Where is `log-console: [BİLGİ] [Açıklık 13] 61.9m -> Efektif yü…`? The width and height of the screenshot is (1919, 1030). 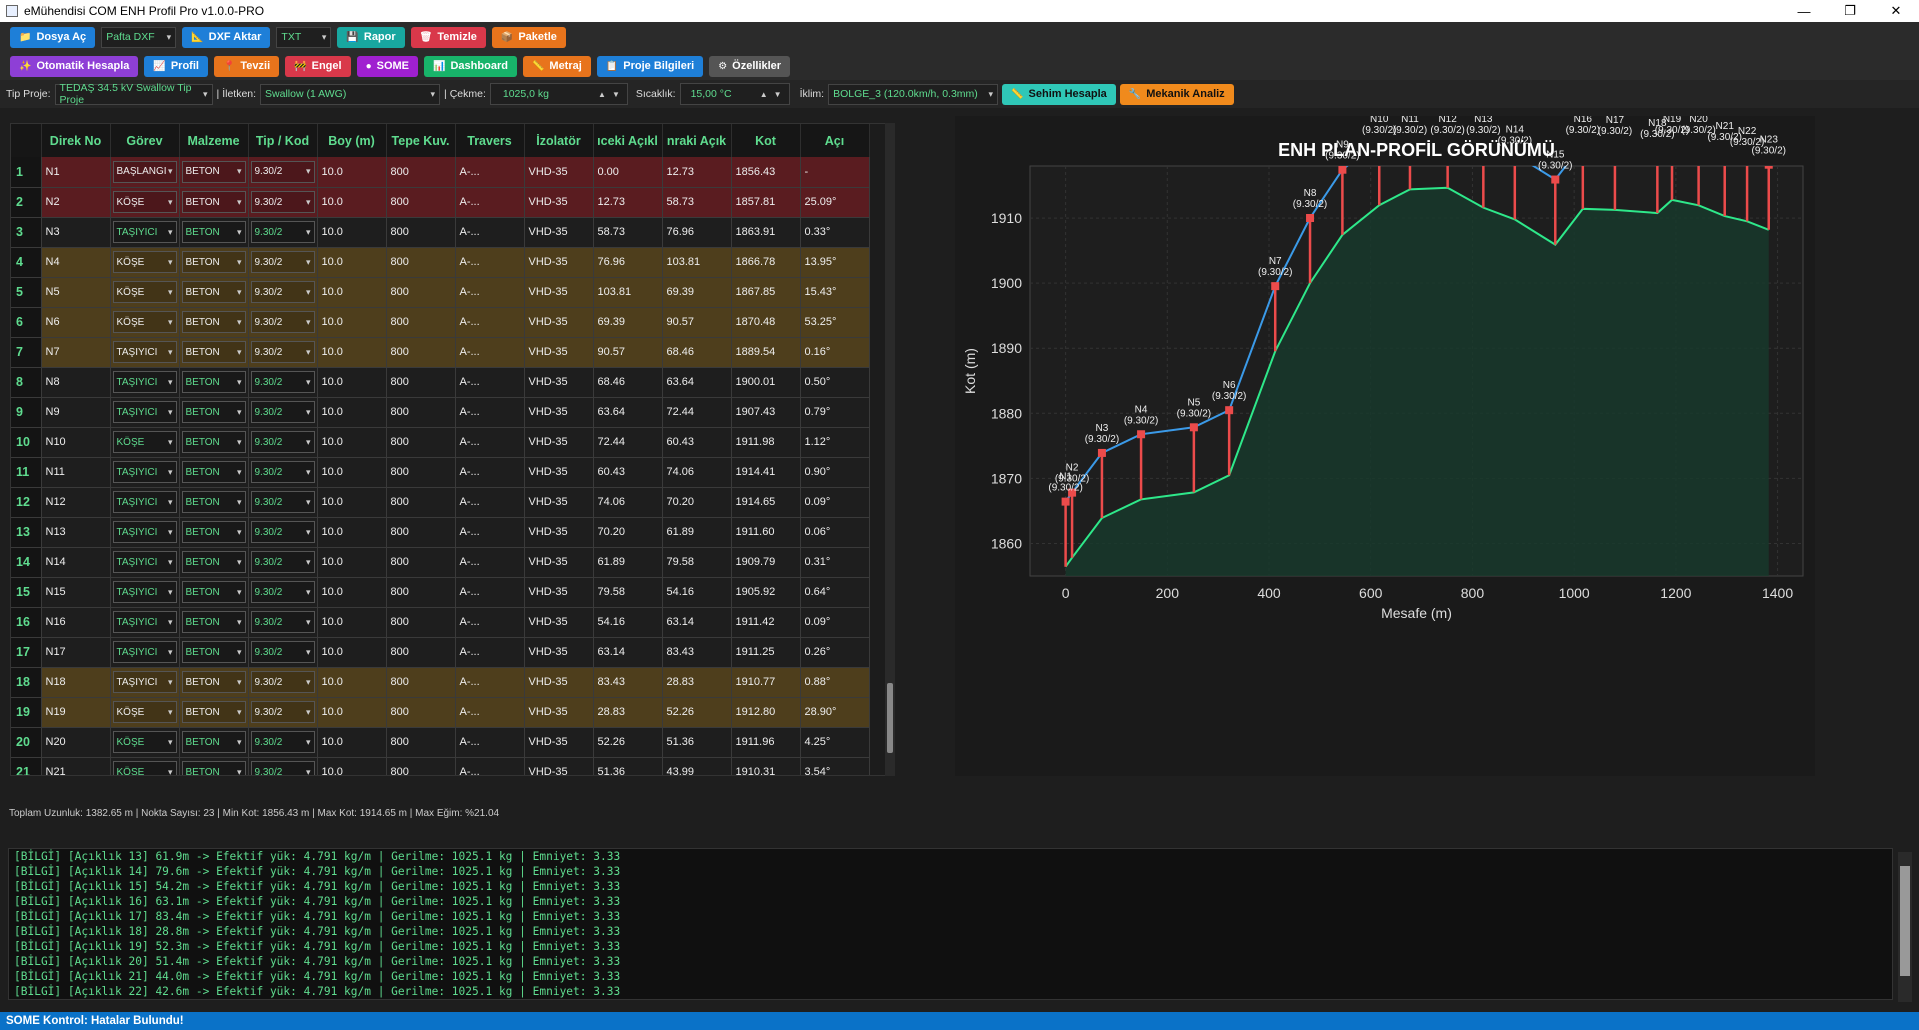
log-console: [BİLGİ] [Açıklık 13] 61.9m -> Efektif yü… is located at coordinates (950, 924).